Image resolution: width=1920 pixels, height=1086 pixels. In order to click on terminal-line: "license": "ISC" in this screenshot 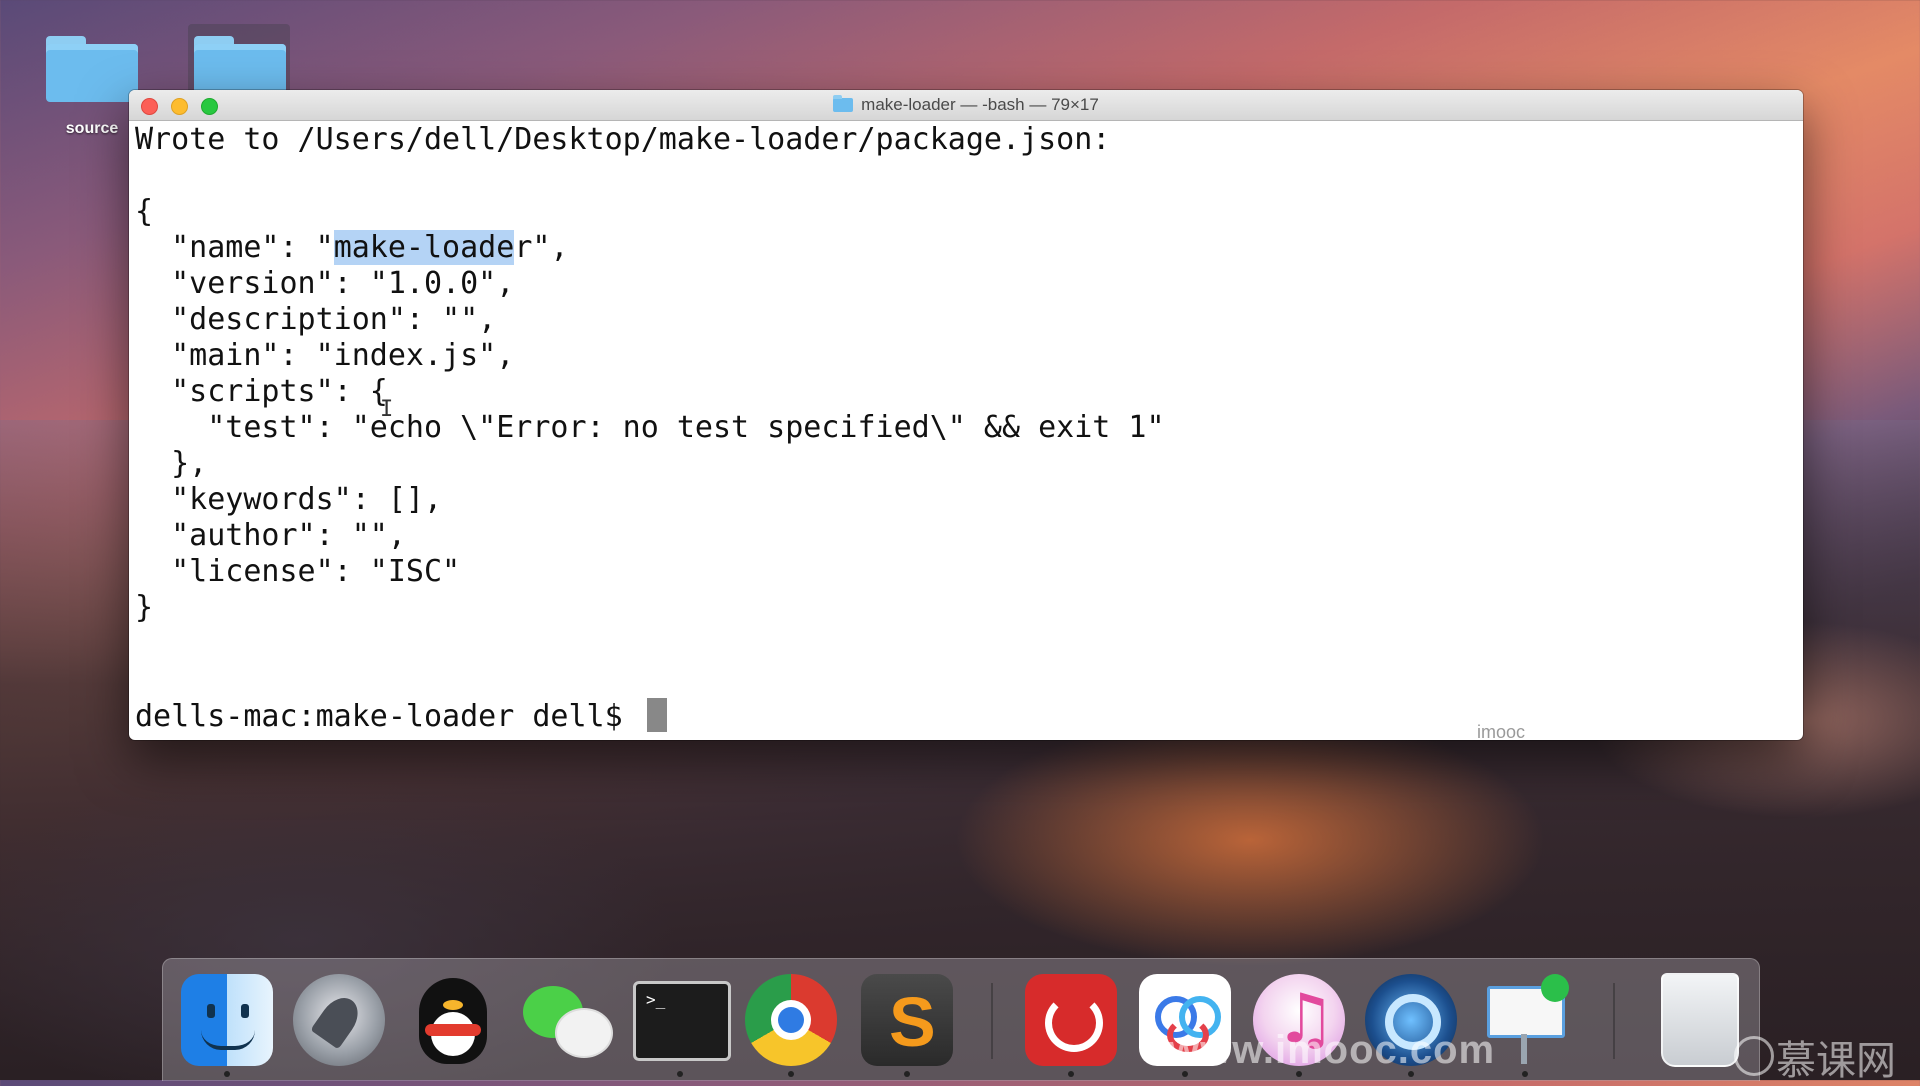, I will do `click(298, 571)`.